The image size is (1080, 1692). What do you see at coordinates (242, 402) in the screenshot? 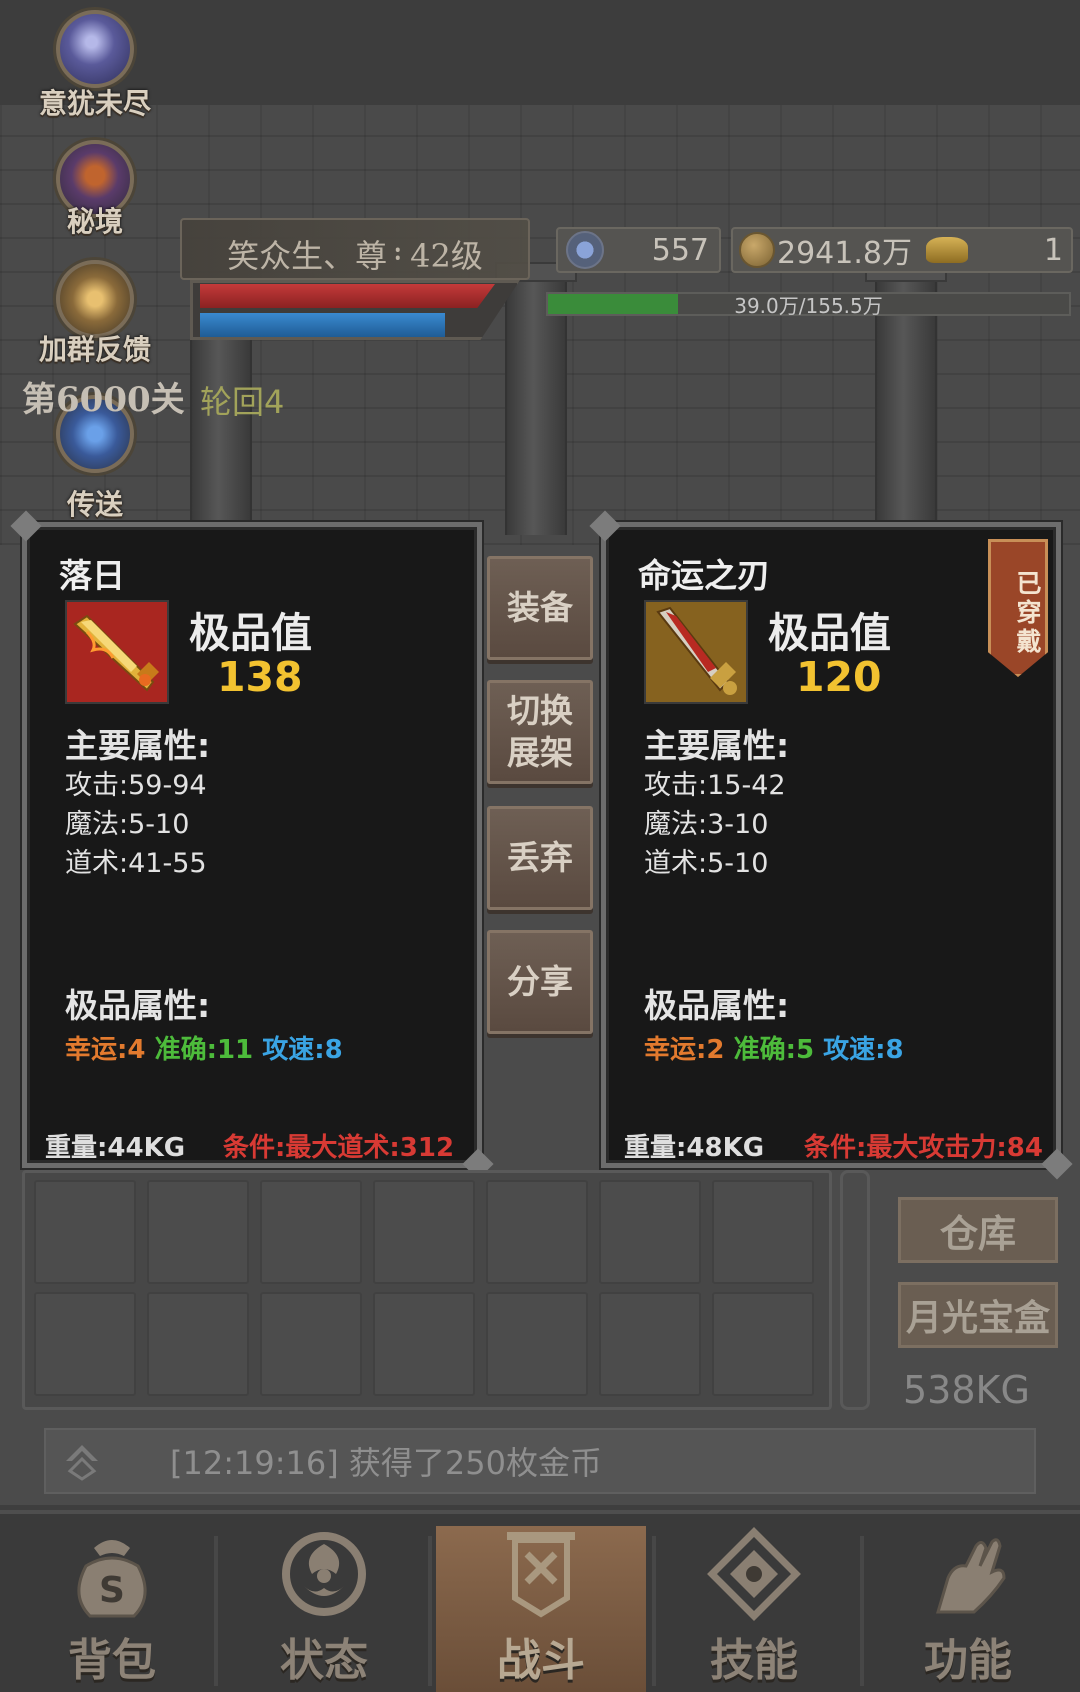
I see `cycle-count: 轮回4` at bounding box center [242, 402].